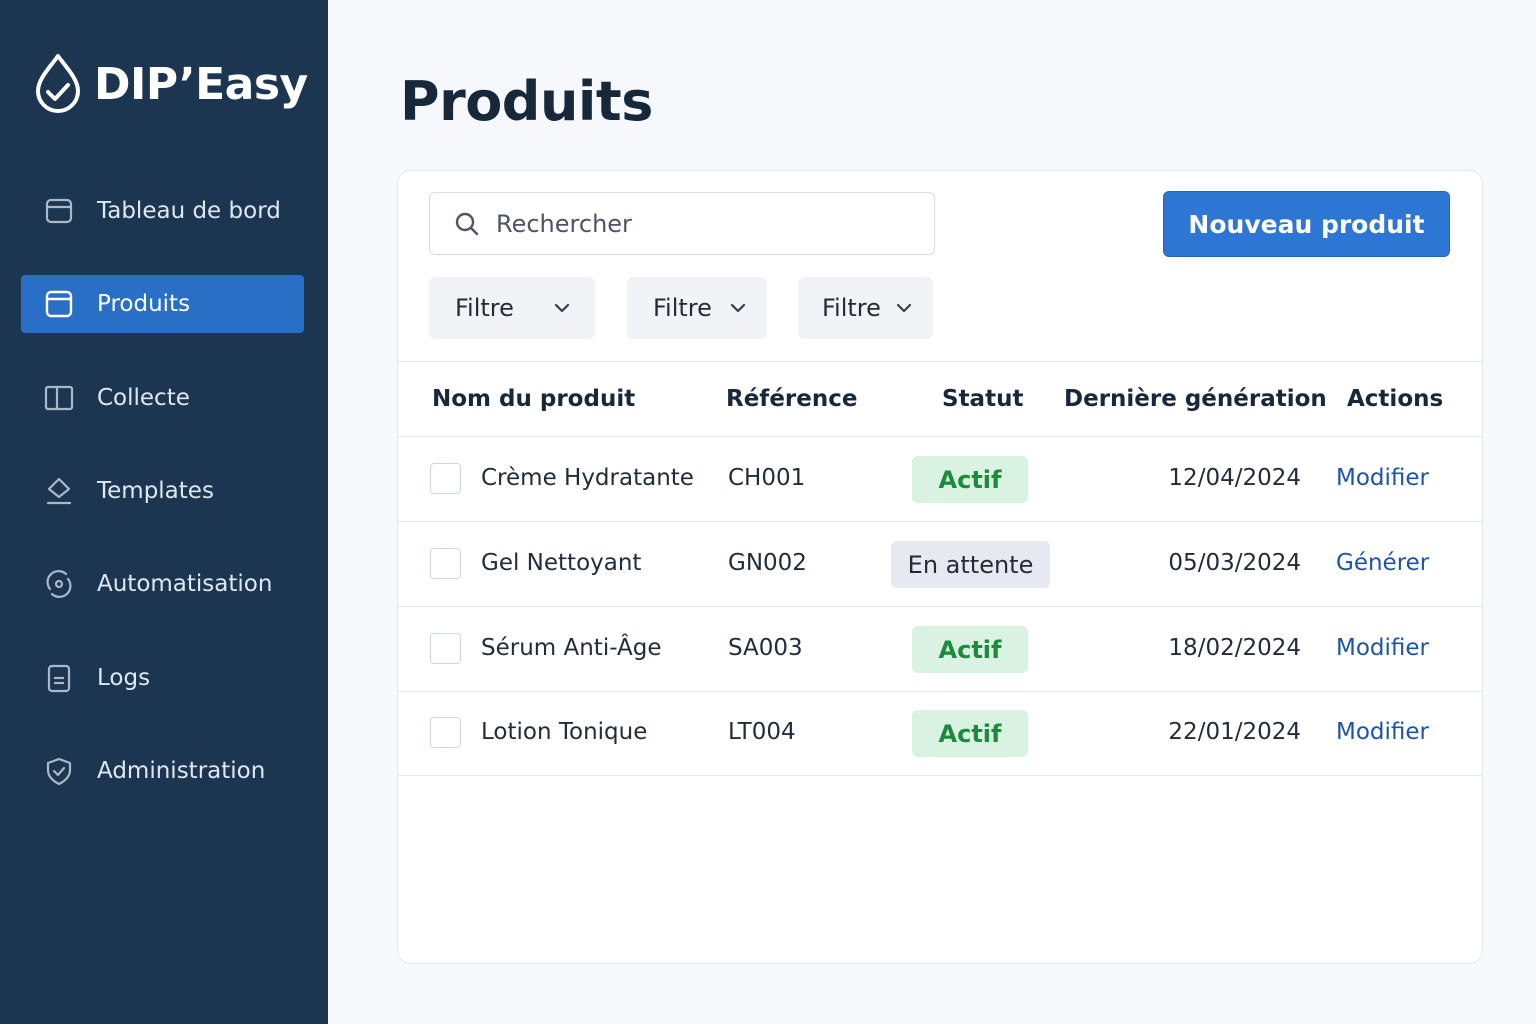  What do you see at coordinates (59, 398) in the screenshot?
I see `book-icon` at bounding box center [59, 398].